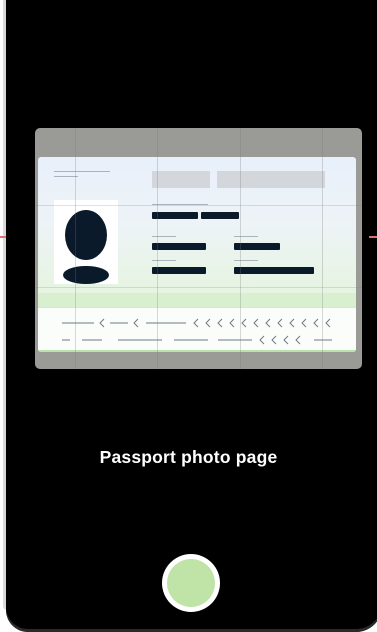 The width and height of the screenshot is (377, 632). I want to click on capture-button, so click(191, 583).